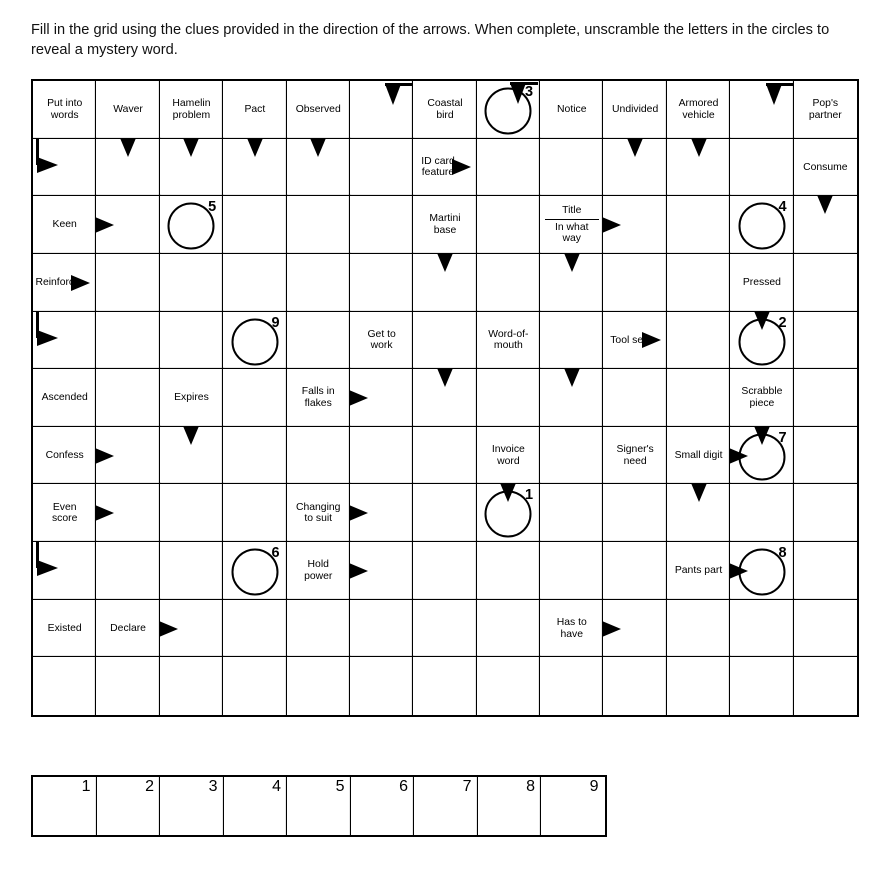  Describe the element at coordinates (319, 806) in the screenshot. I see `answer-box: 5` at that location.